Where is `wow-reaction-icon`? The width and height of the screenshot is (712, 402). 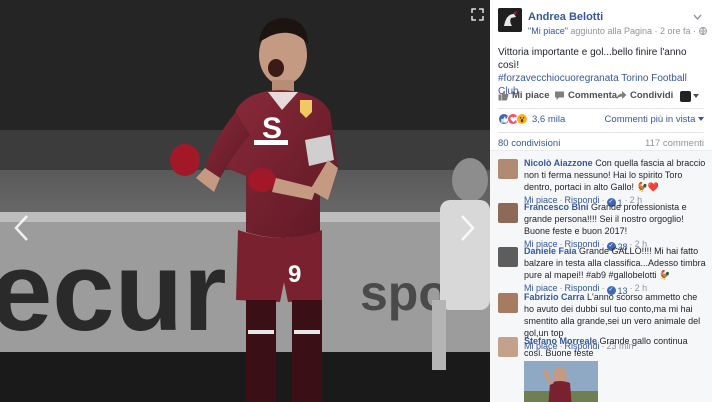 wow-reaction-icon is located at coordinates (522, 119).